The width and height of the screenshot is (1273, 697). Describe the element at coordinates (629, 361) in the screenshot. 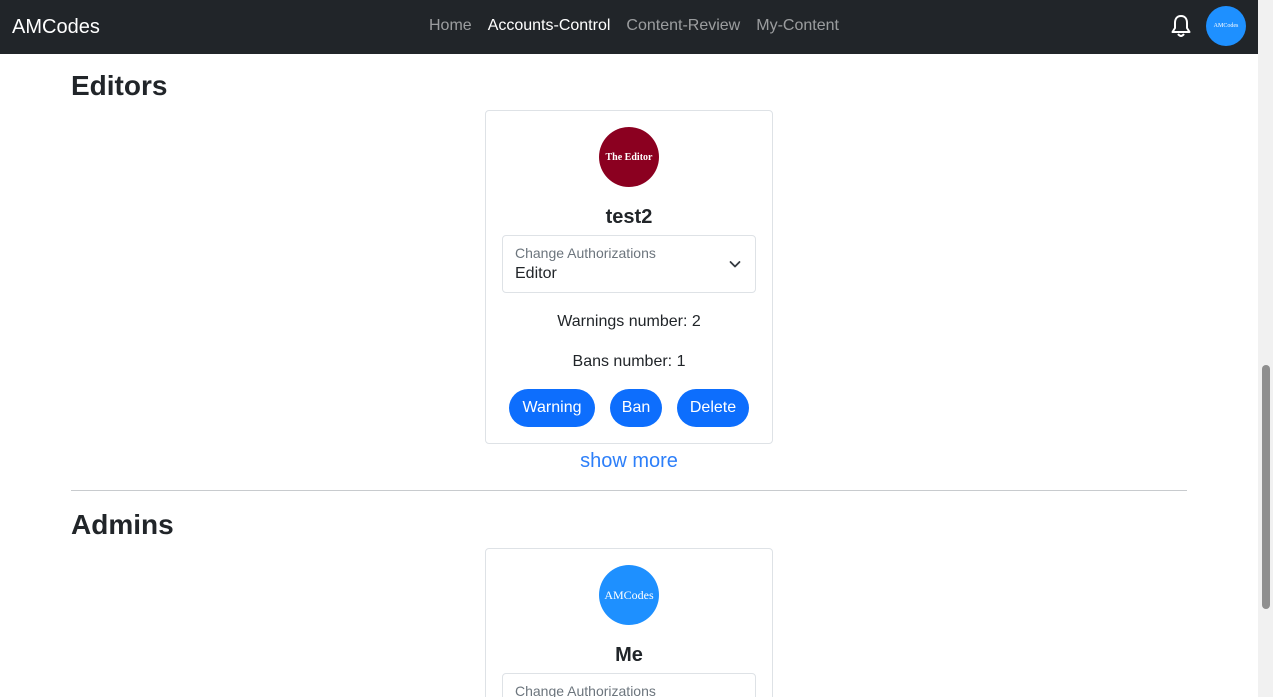

I see `bans-count: Bans number: 1` at that location.